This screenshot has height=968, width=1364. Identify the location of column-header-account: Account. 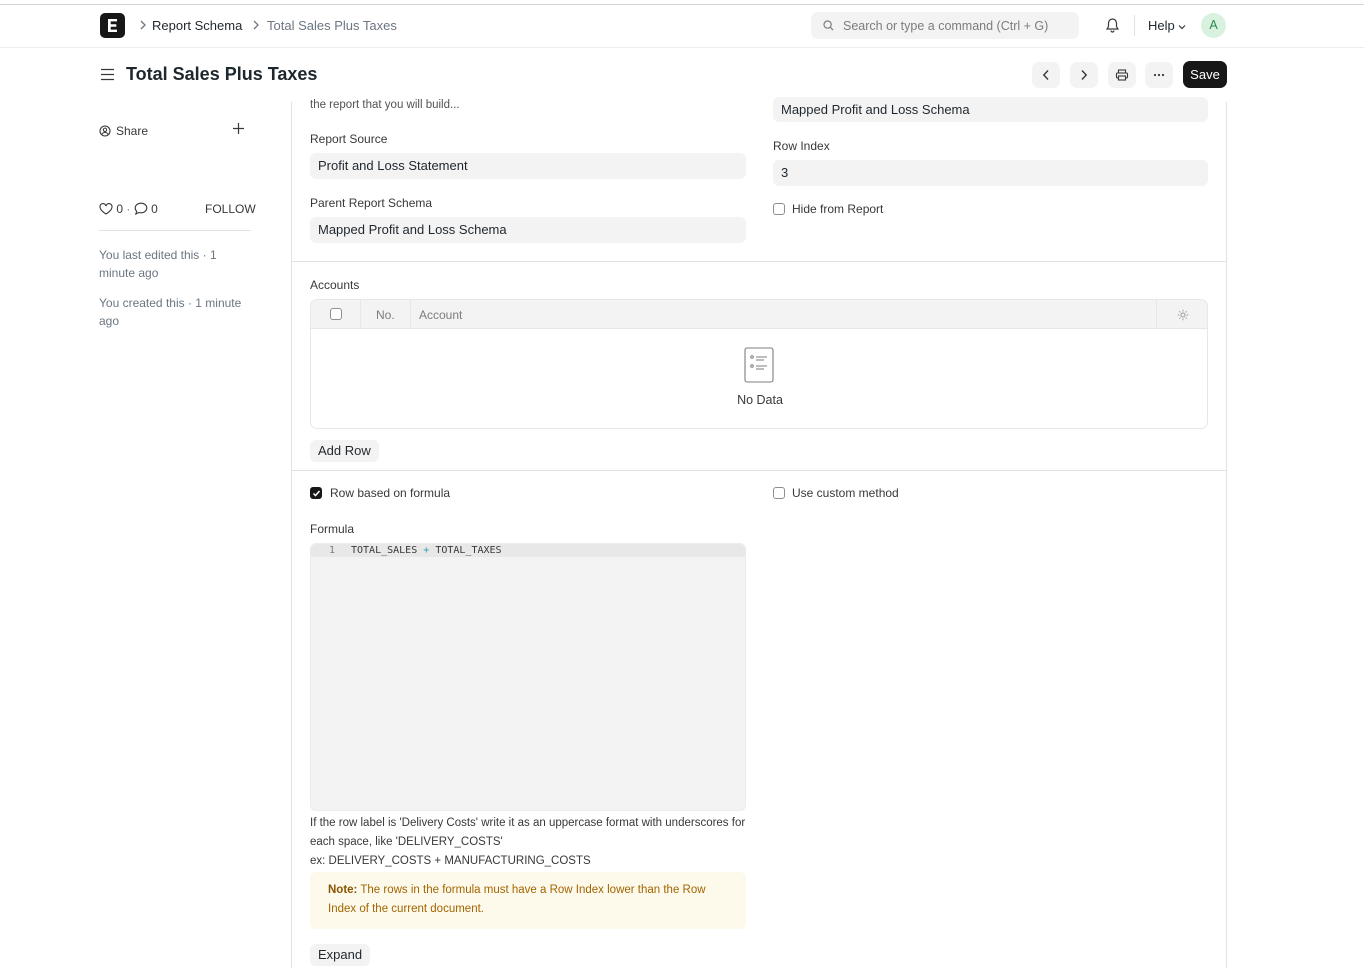
(441, 315).